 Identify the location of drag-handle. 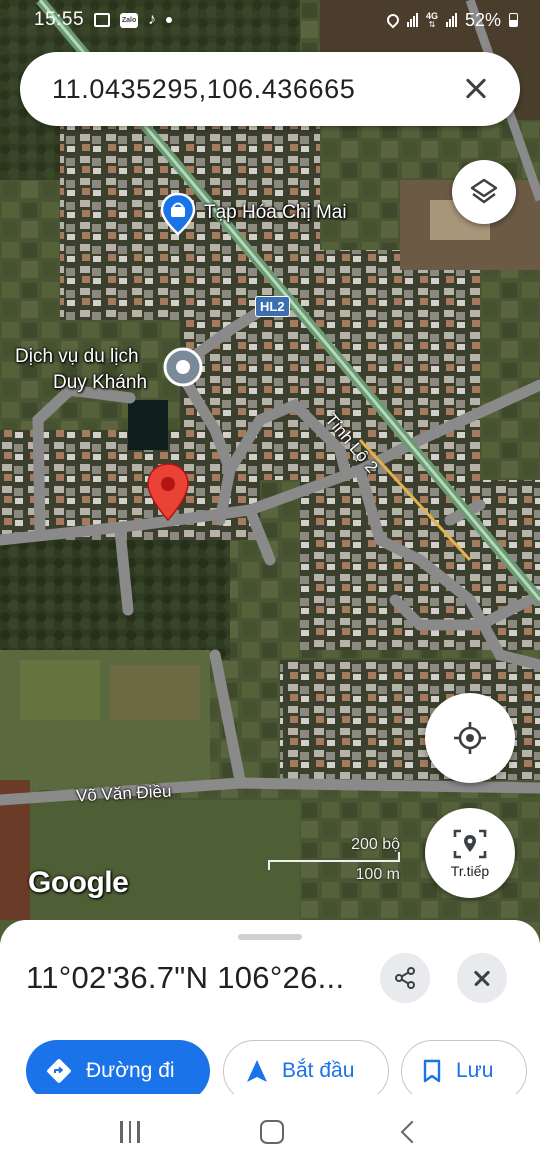
(270, 937).